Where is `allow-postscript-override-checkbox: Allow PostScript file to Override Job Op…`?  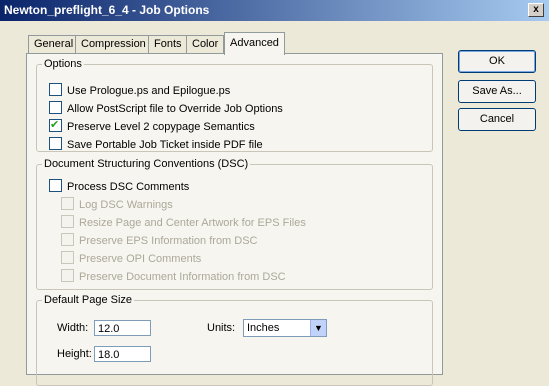 allow-postscript-override-checkbox: Allow PostScript file to Override Job Op… is located at coordinates (166, 108).